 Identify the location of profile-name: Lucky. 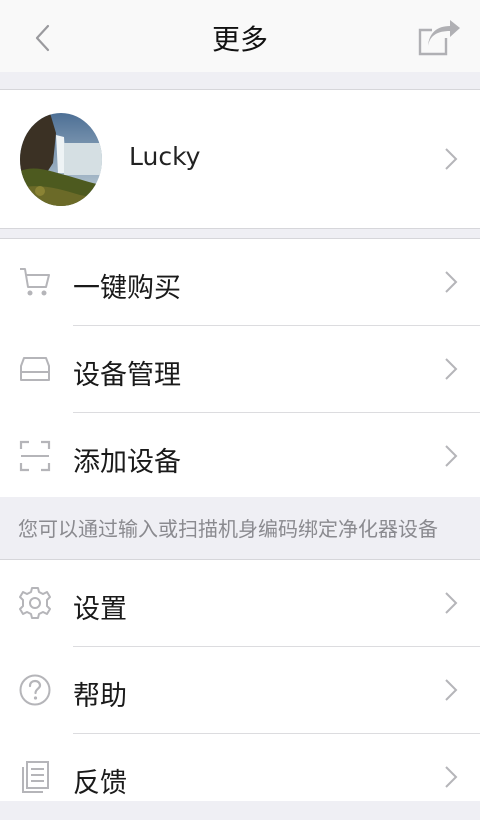
(165, 156).